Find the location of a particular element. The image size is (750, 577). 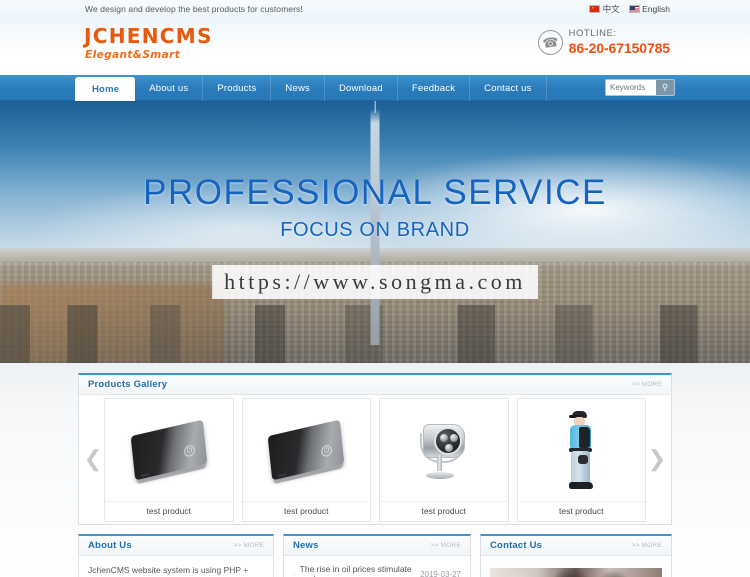

cn-flag-icon is located at coordinates (595, 8).